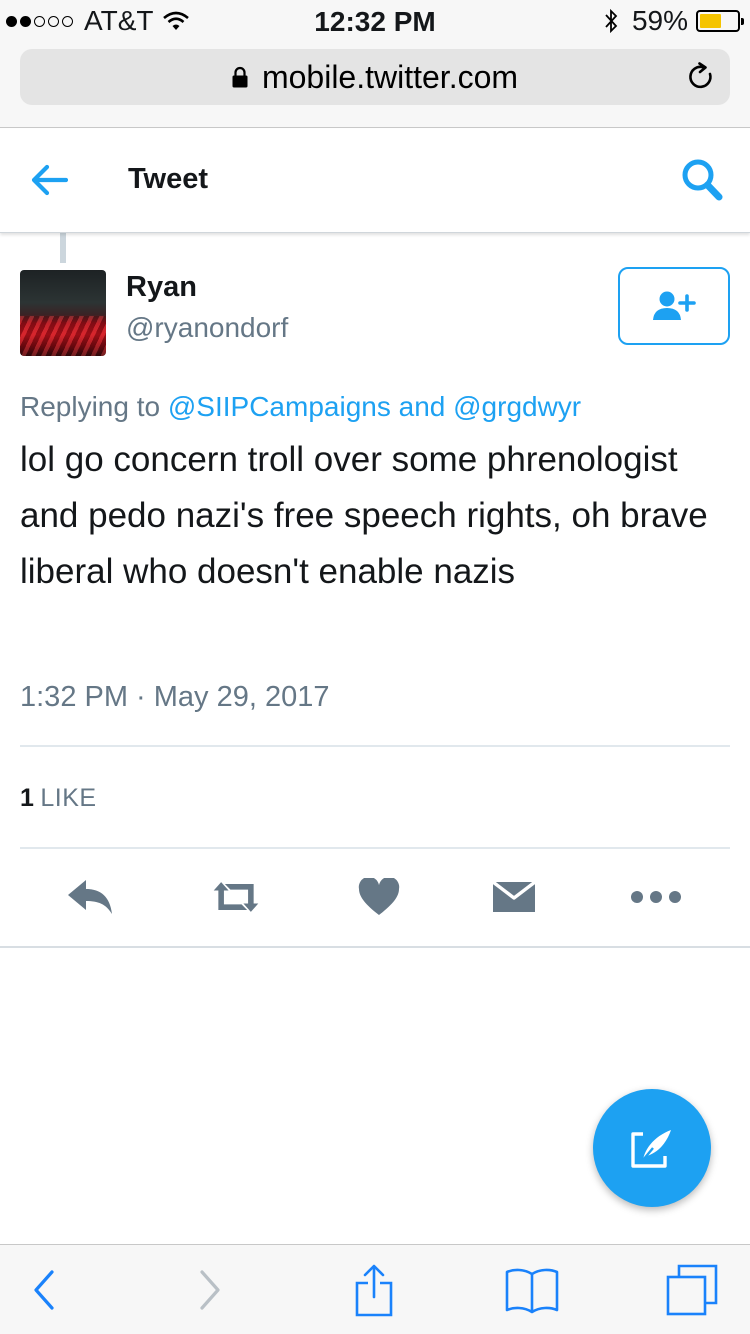  Describe the element at coordinates (375, 20) in the screenshot. I see `status-bar: AT&T 12:32 PM 59%` at that location.